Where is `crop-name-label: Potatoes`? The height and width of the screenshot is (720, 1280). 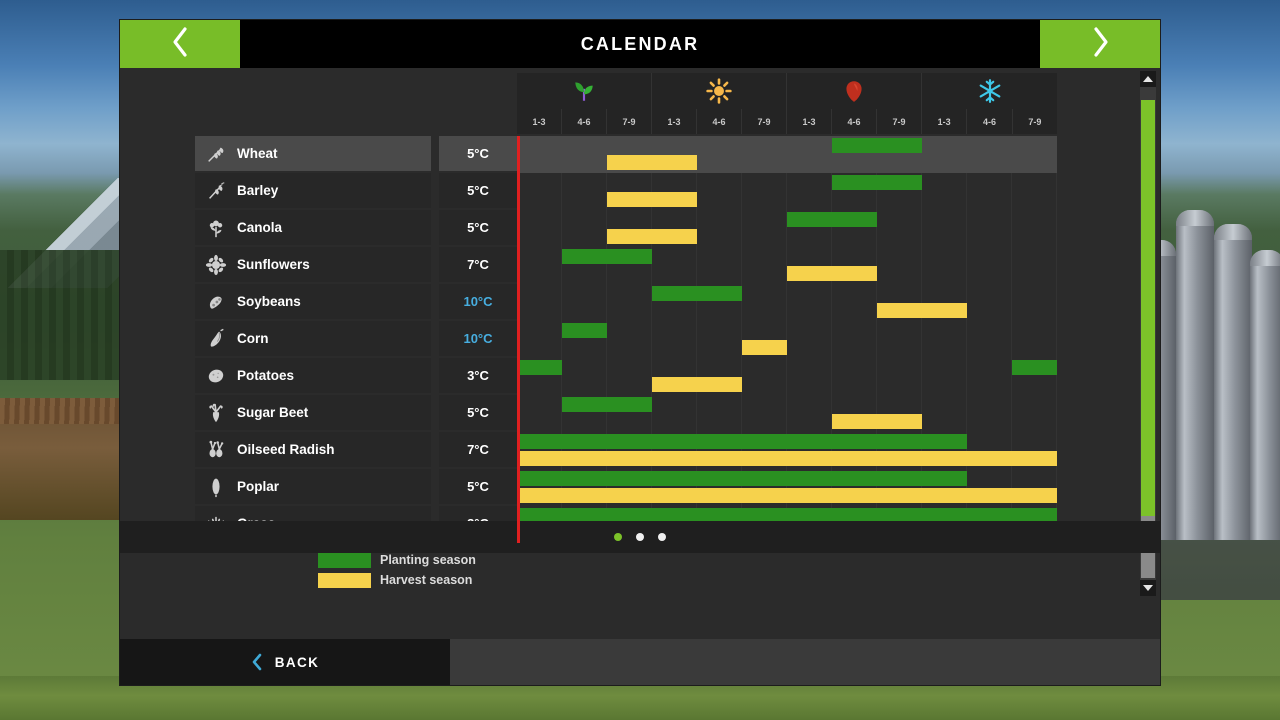 crop-name-label: Potatoes is located at coordinates (266, 375).